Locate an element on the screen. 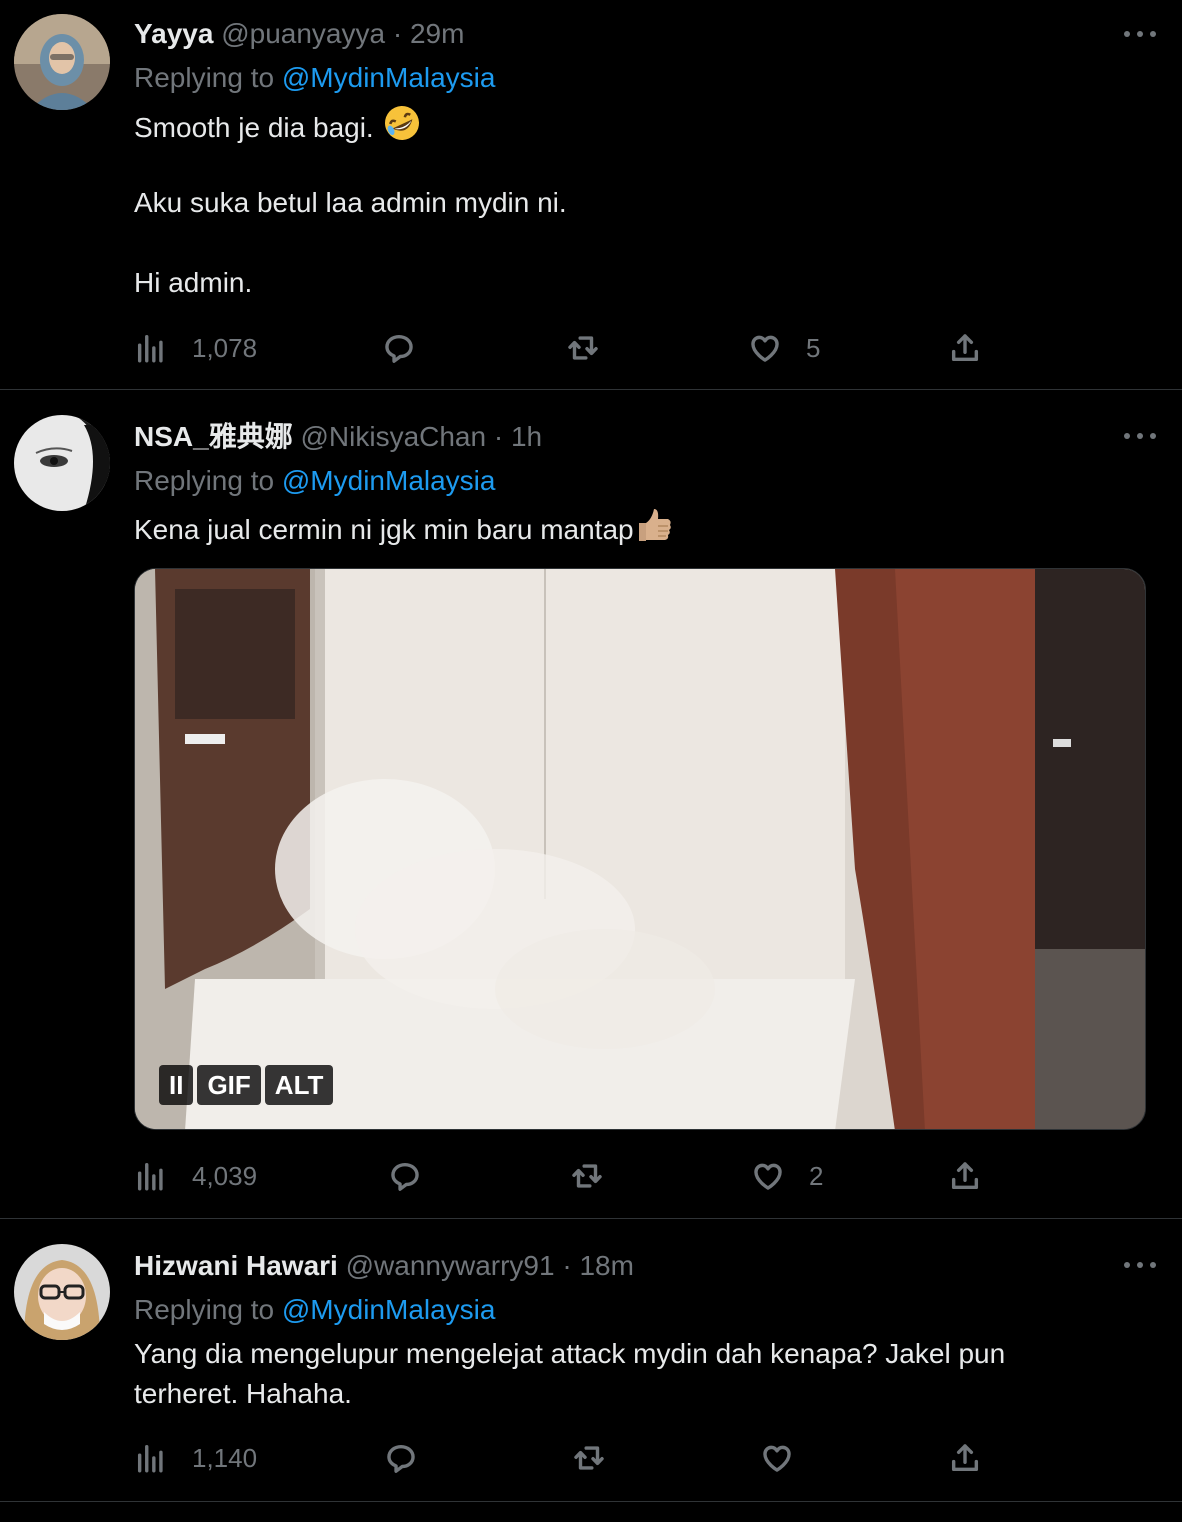  display-name: Hizwani Hawari is located at coordinates (236, 1265).